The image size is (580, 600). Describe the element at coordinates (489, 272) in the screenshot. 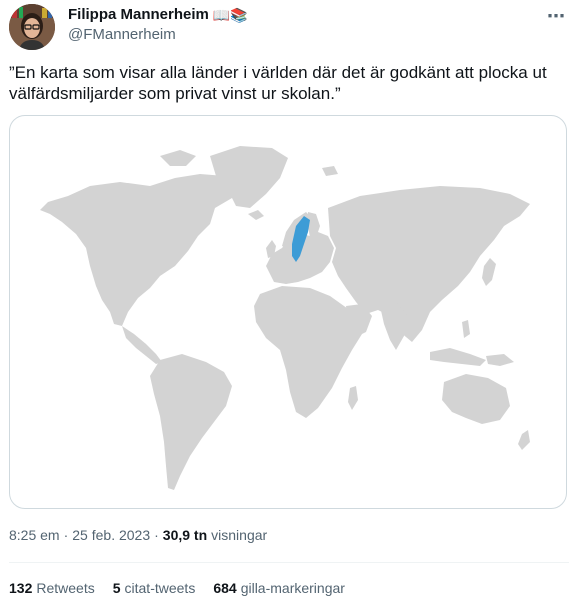

I see `map-japan` at that location.